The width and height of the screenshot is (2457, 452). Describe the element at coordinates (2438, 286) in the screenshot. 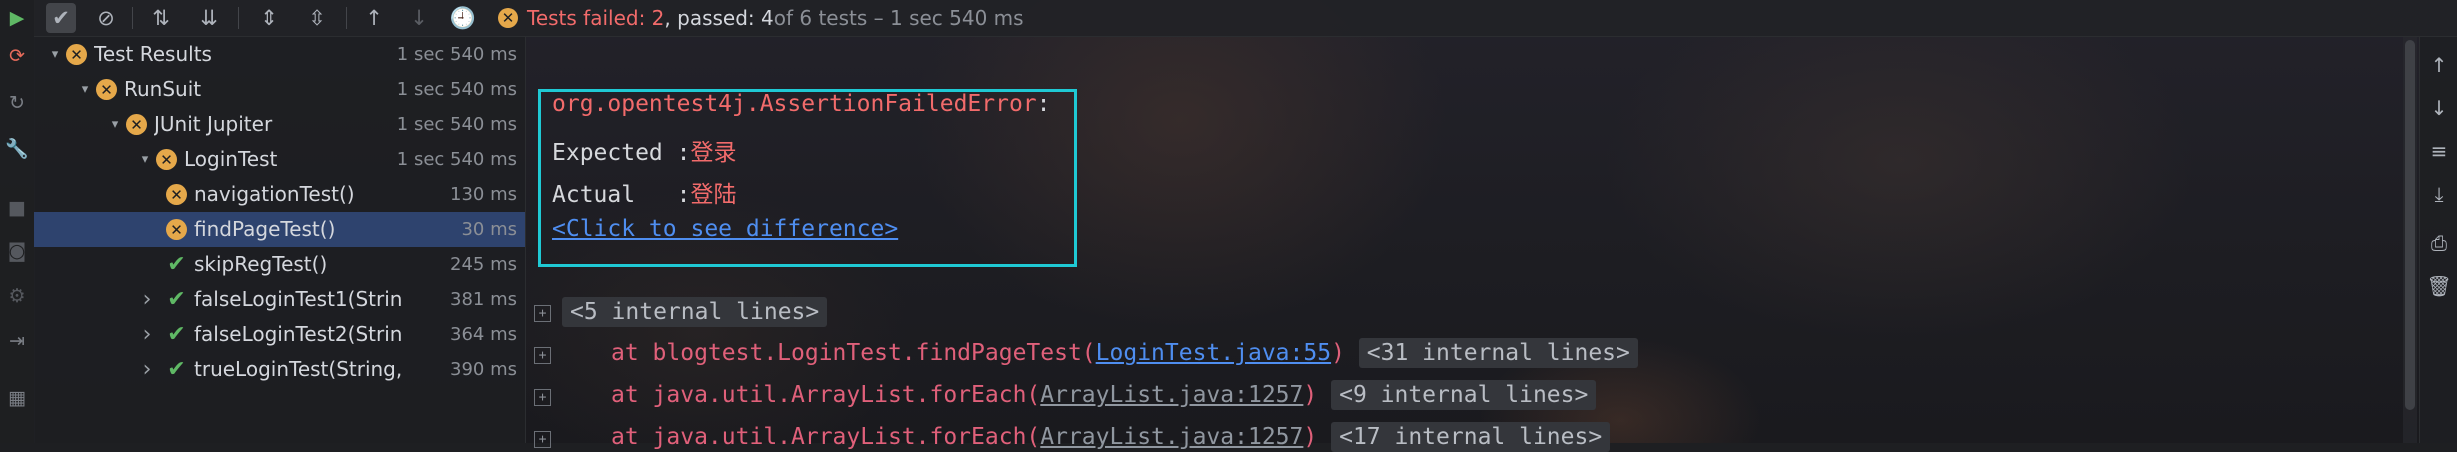

I see `trash-icon: 🗑` at that location.